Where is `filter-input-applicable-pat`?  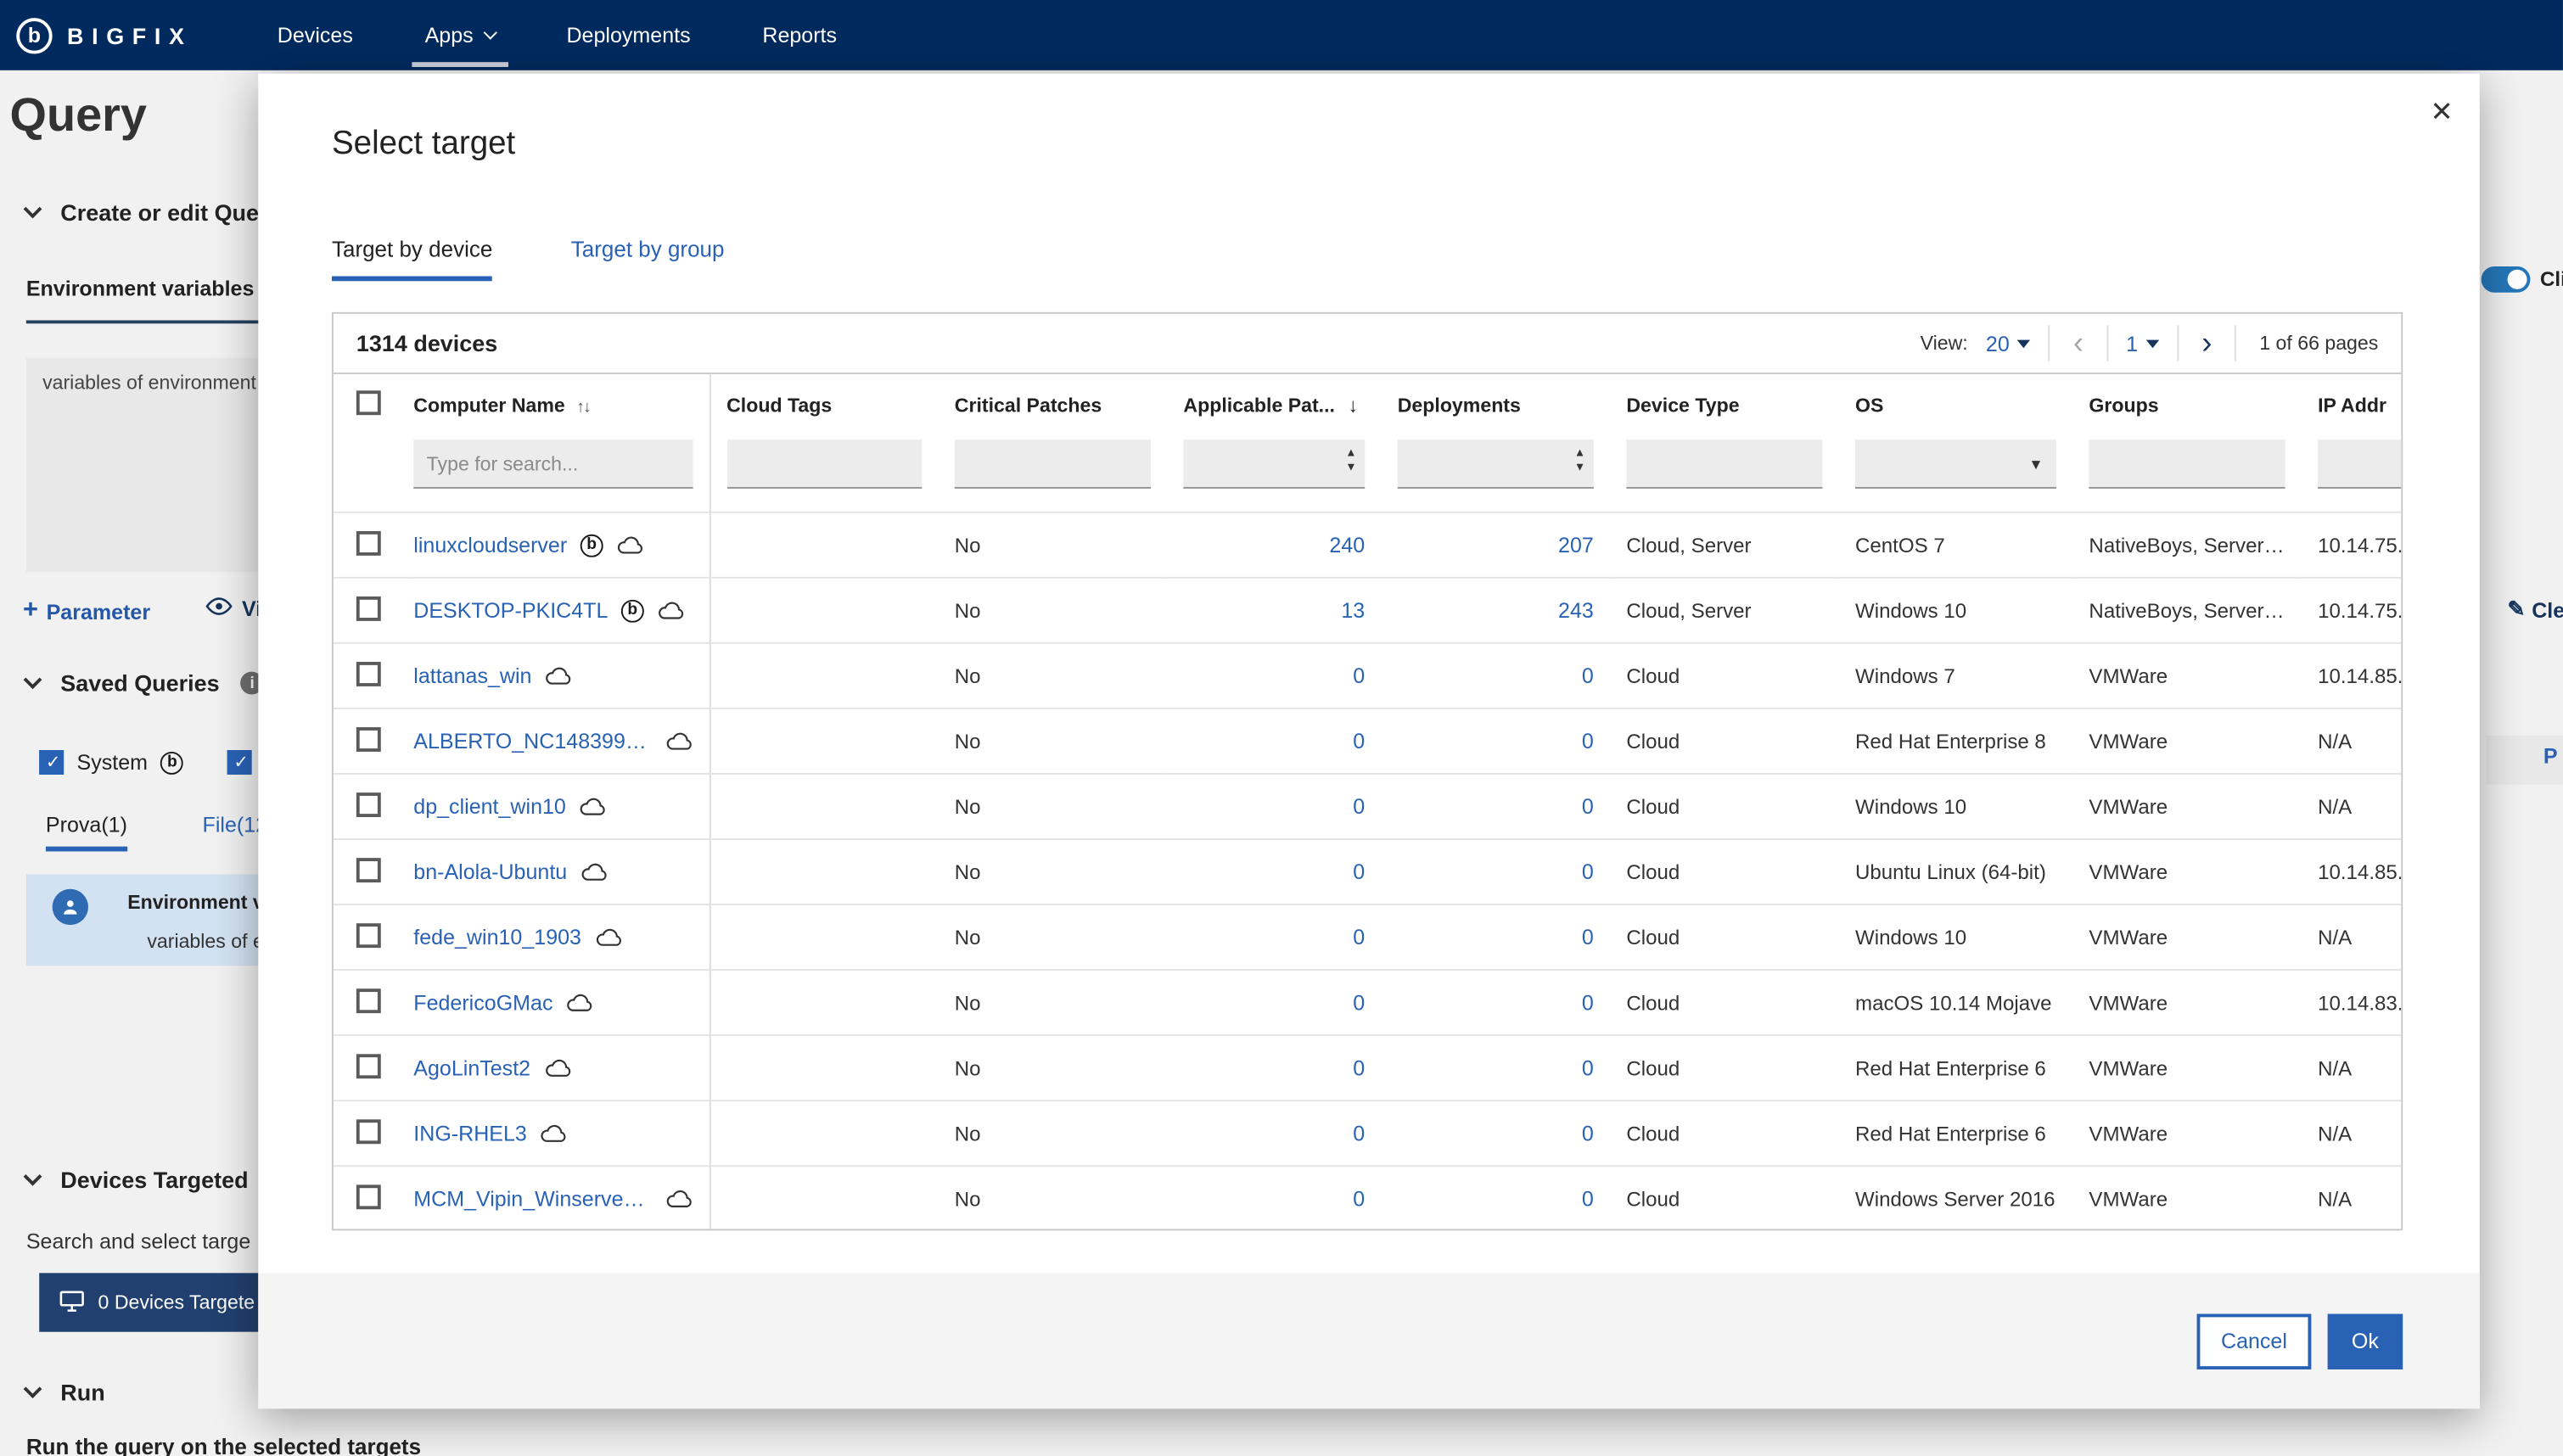
filter-input-applicable-pat is located at coordinates (1274, 464).